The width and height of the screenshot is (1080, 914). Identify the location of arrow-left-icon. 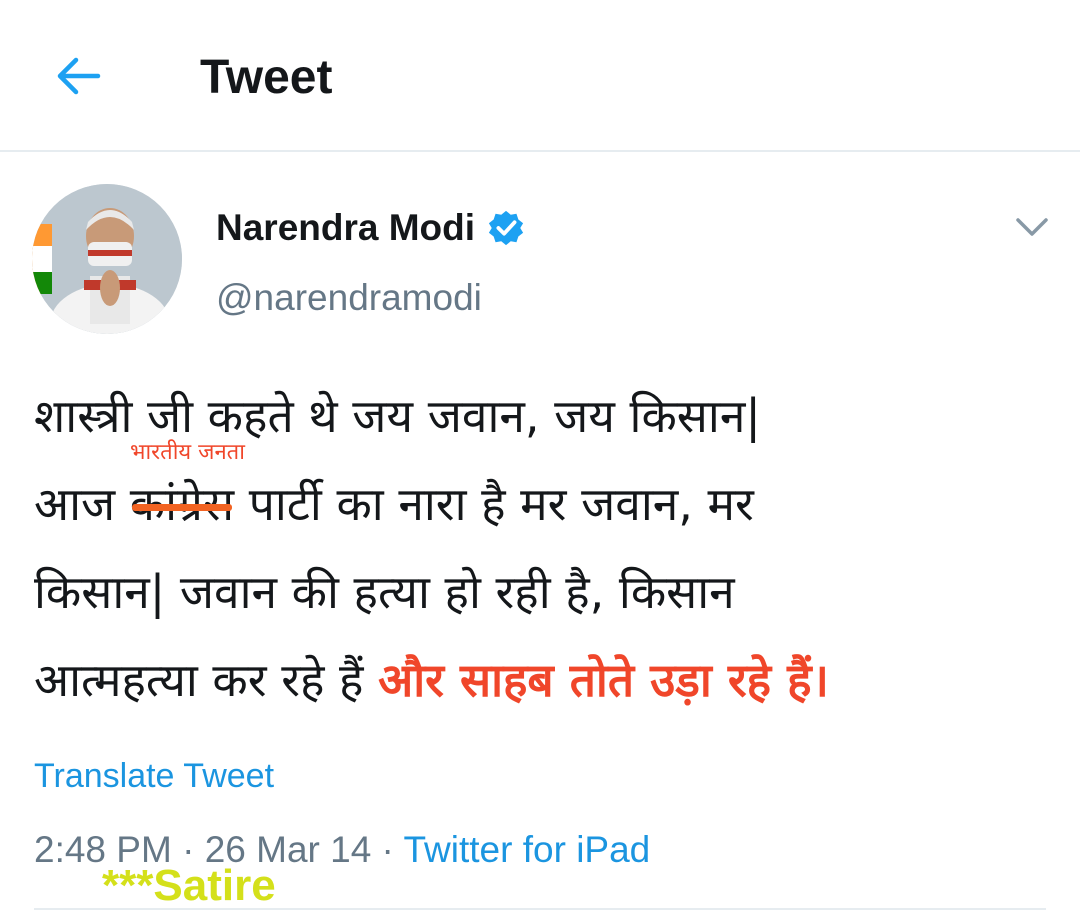
(79, 76).